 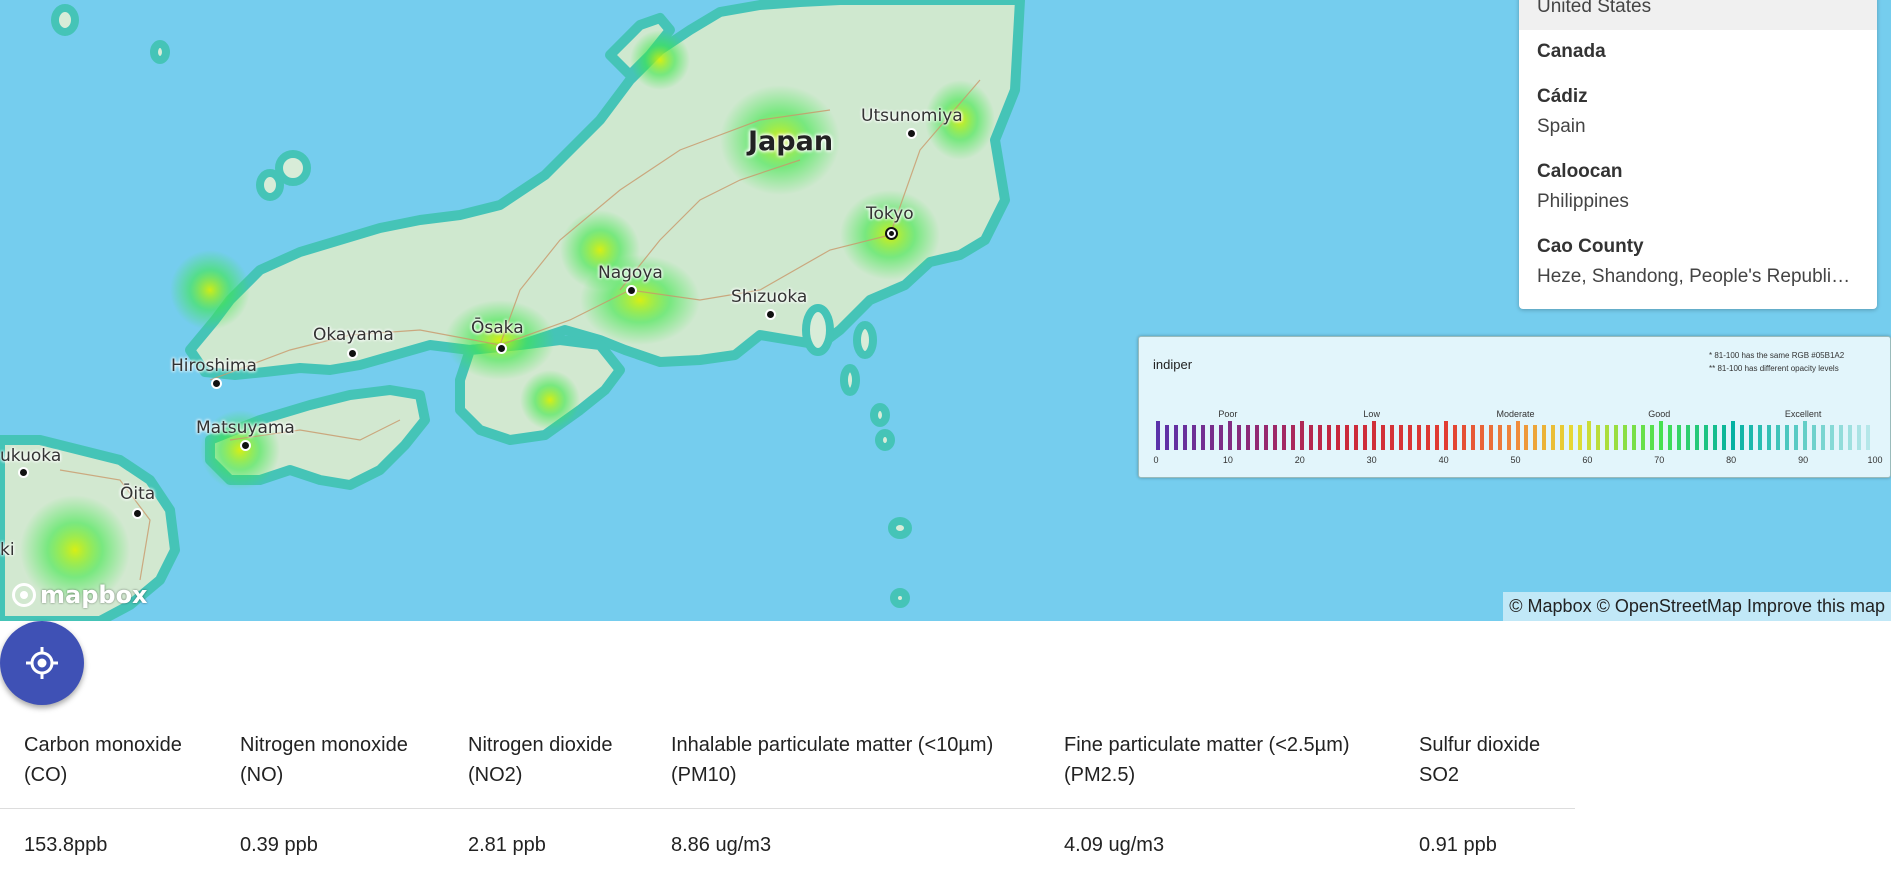 What do you see at coordinates (890, 214) in the screenshot?
I see `city-label-tokyo: Tokyo` at bounding box center [890, 214].